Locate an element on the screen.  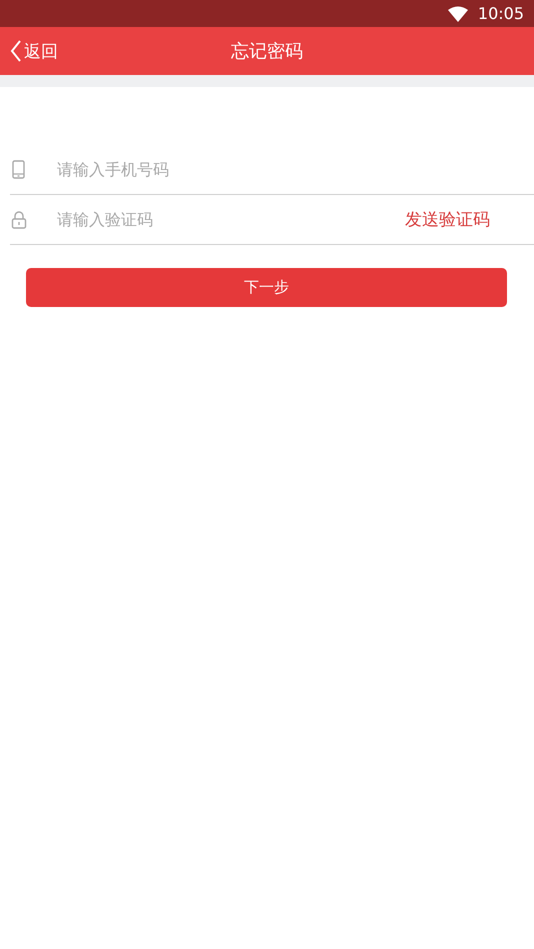
page-title: 忘记密码 is located at coordinates (267, 51).